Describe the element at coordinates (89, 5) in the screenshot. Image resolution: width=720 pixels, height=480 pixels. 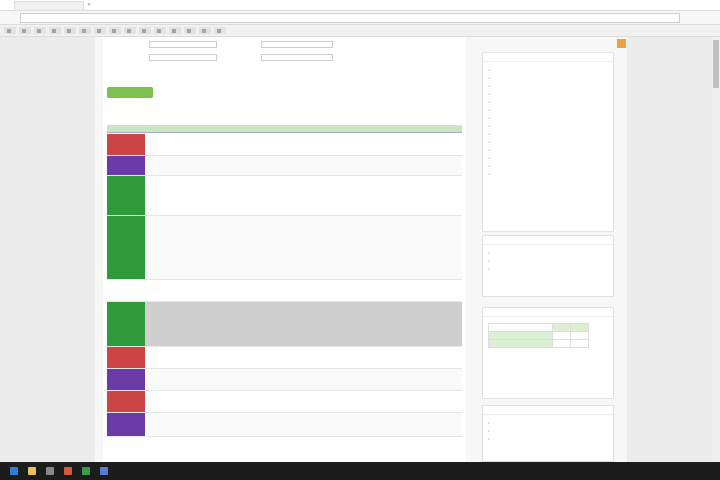
I see `tab-close-icon: ×` at that location.